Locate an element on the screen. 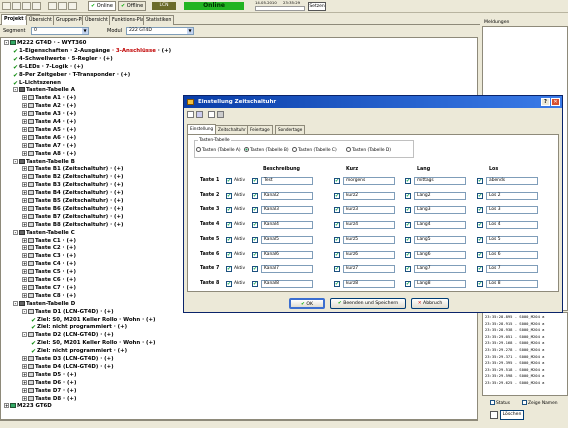  beschreibung-input: Kanal6 is located at coordinates (287, 254).